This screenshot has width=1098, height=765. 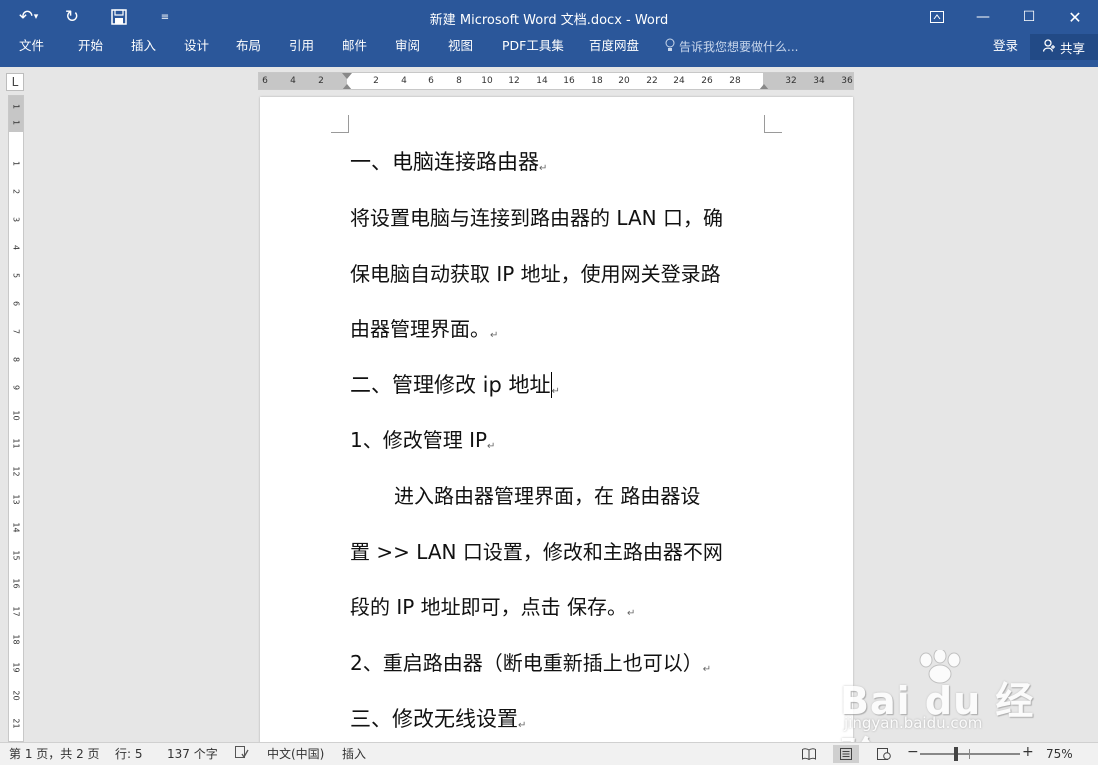 I want to click on tab-review: 审阅, so click(x=407, y=46).